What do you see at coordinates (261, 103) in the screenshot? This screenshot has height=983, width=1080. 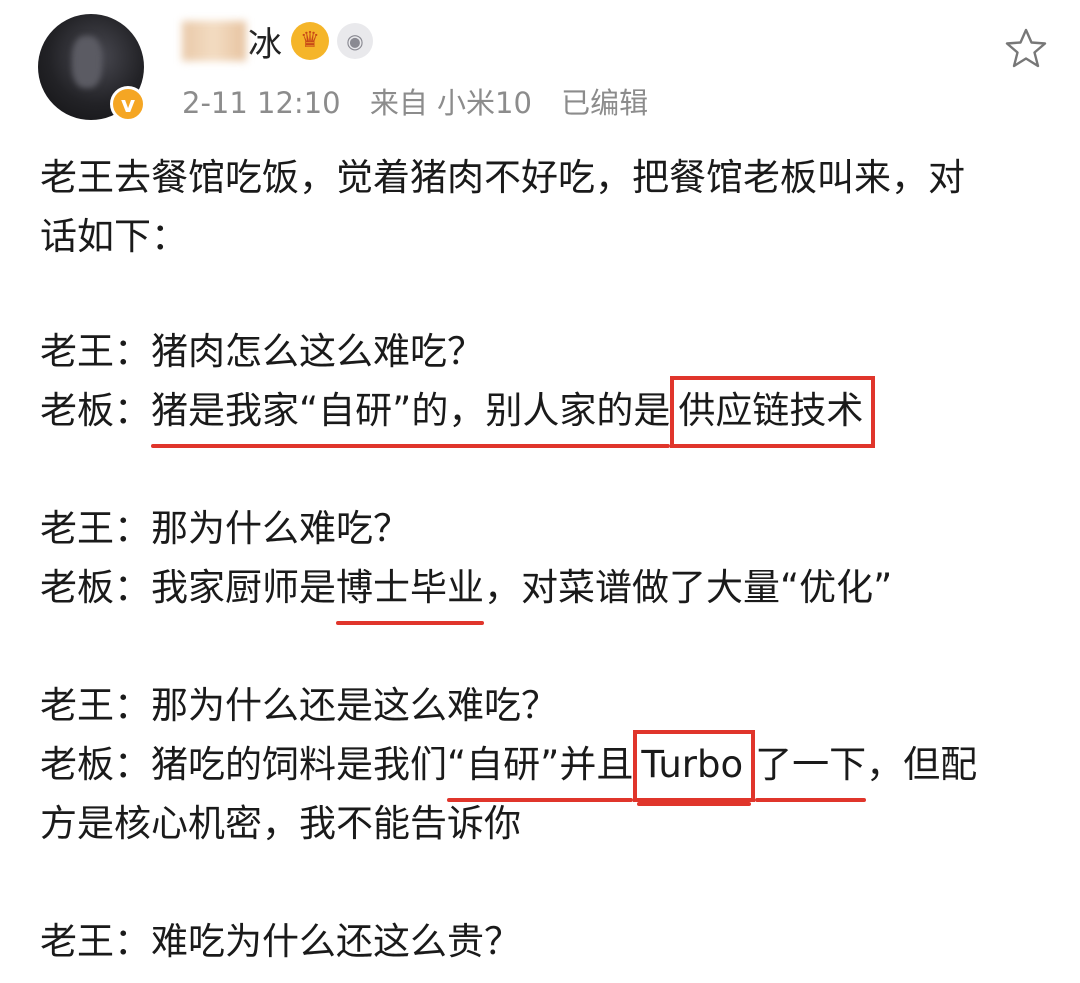 I see `post-time: 2-11 12:10` at bounding box center [261, 103].